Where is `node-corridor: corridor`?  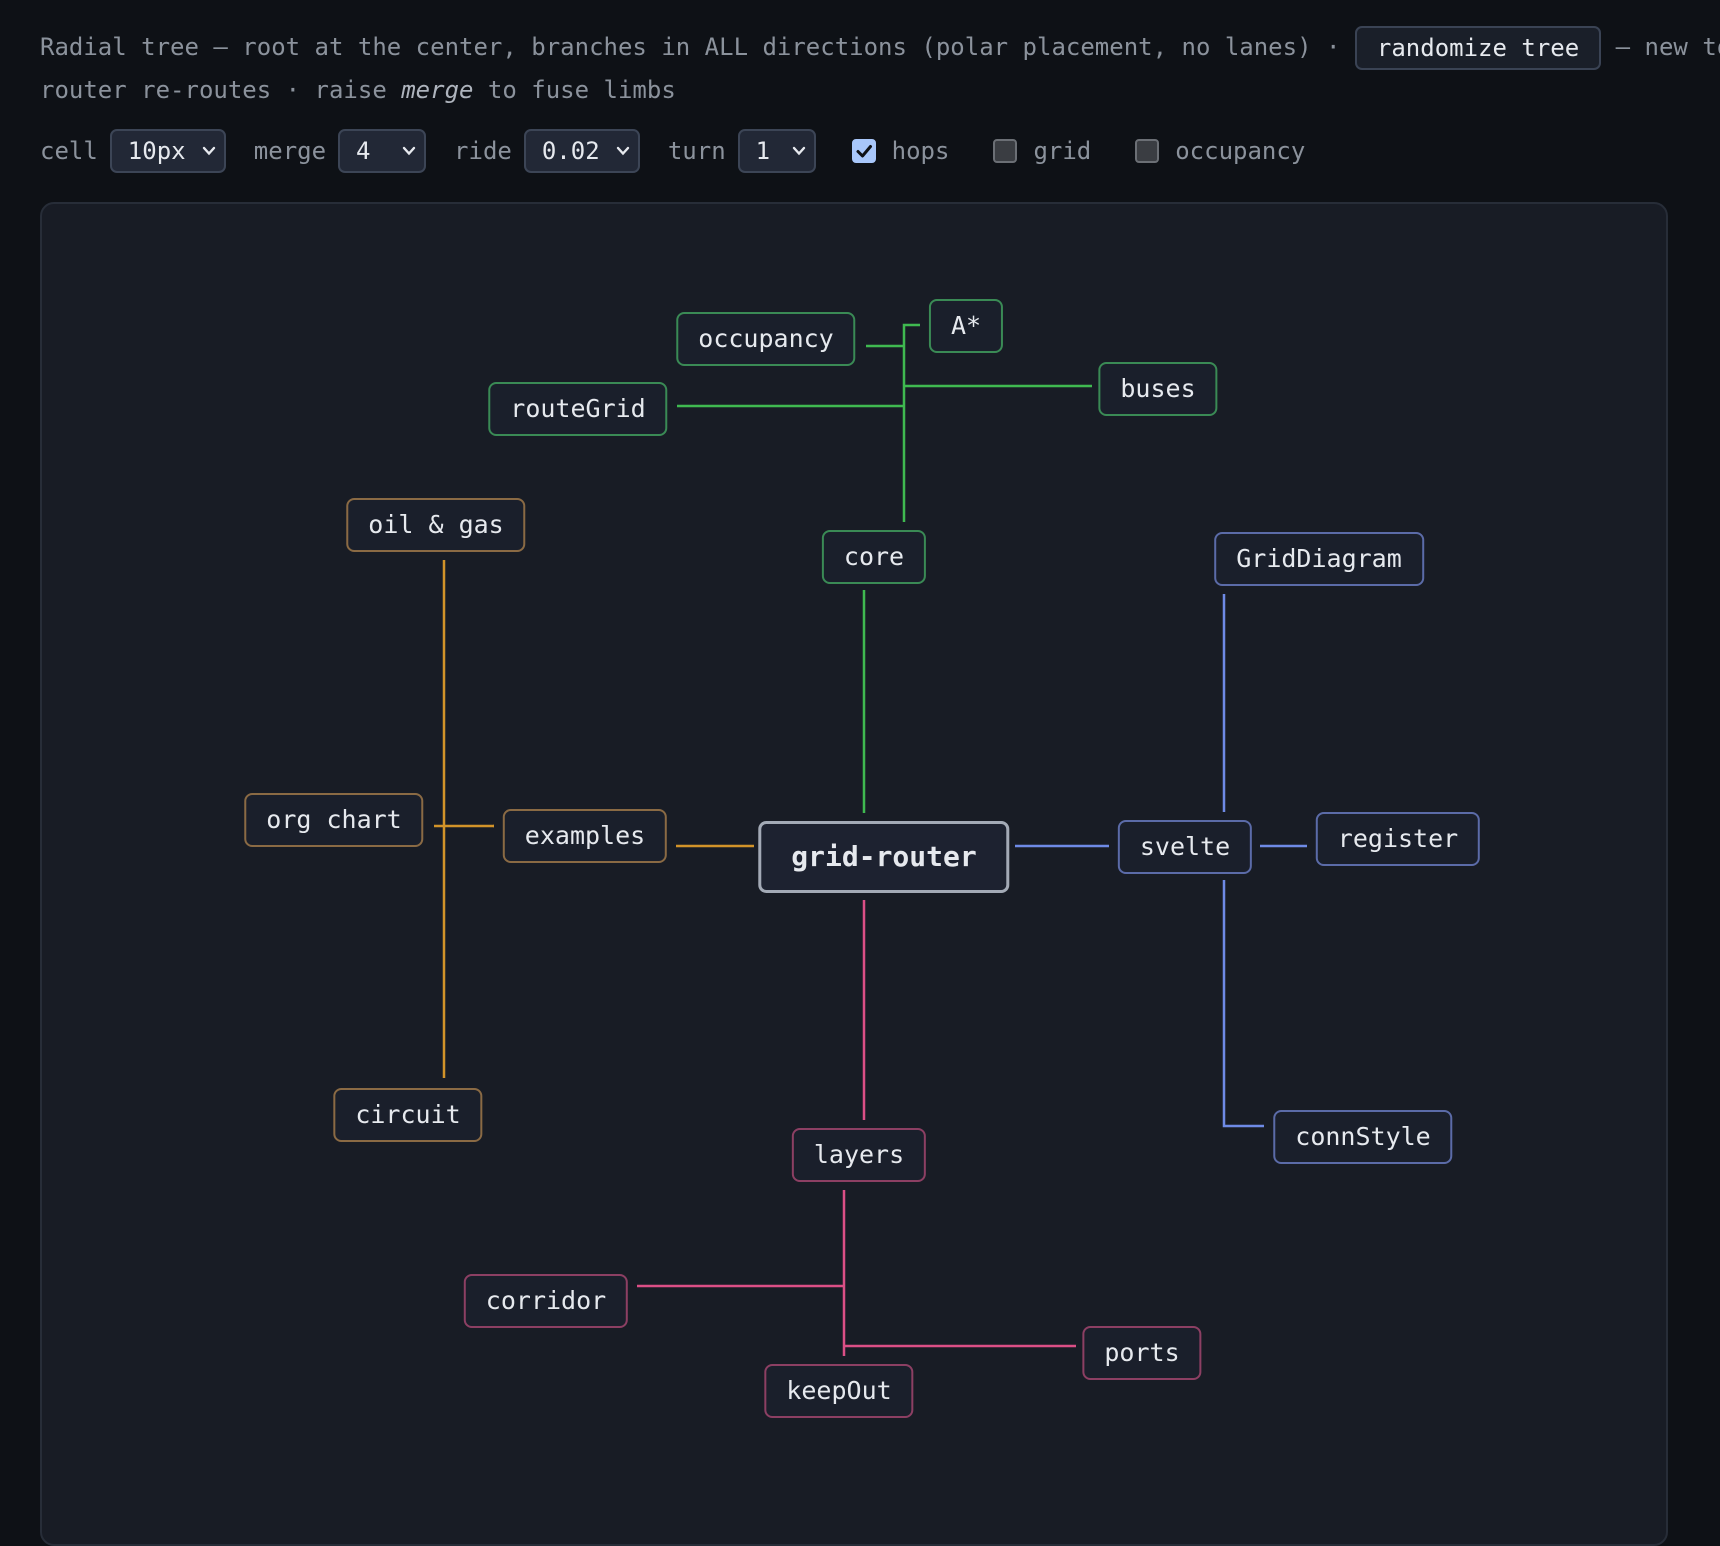 node-corridor: corridor is located at coordinates (546, 1301).